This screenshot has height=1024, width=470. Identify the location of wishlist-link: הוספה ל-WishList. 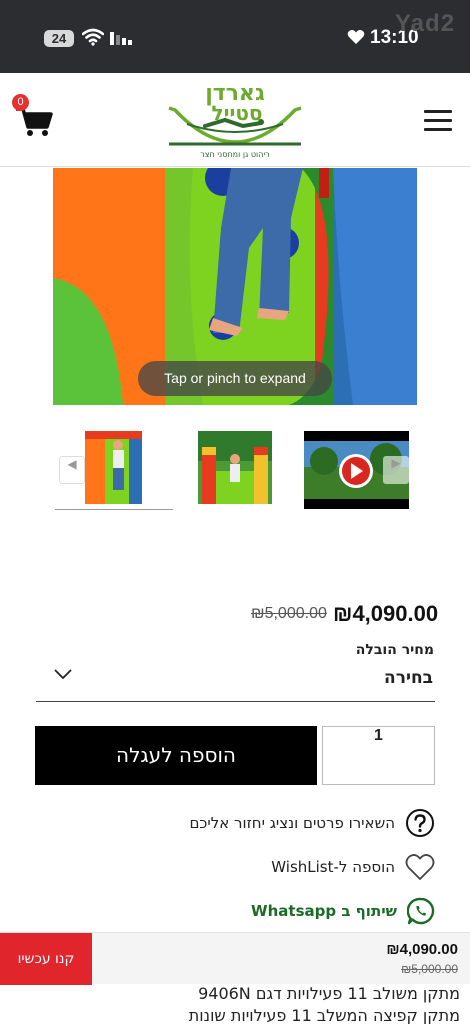
(353, 867).